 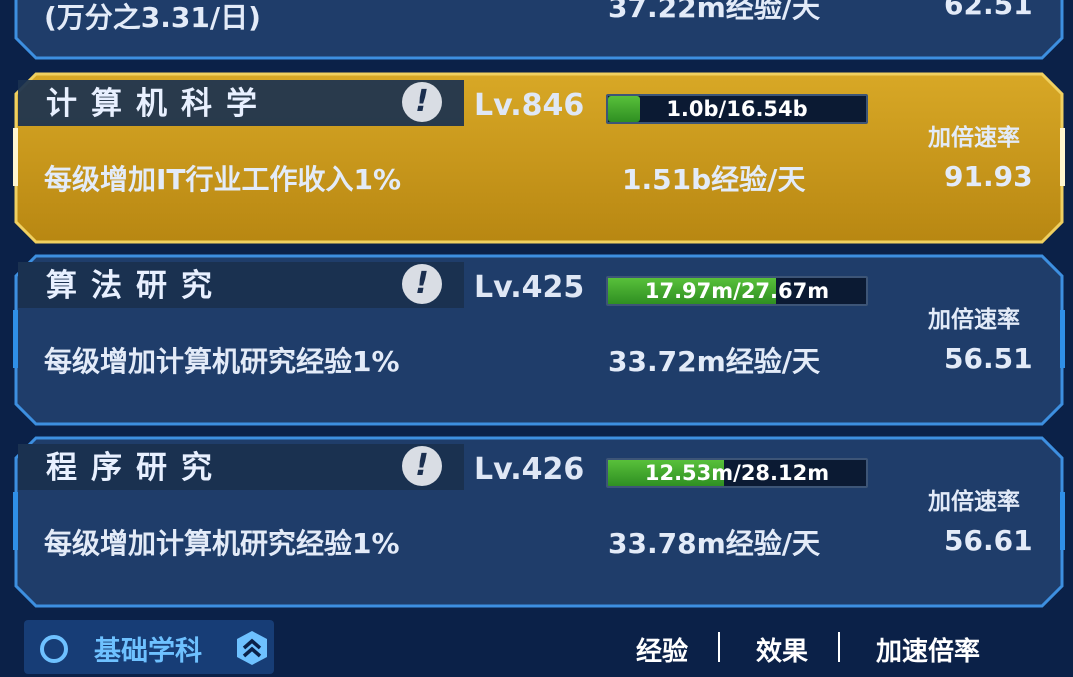 What do you see at coordinates (988, 358) in the screenshot?
I see `multiplier-value: 56.51` at bounding box center [988, 358].